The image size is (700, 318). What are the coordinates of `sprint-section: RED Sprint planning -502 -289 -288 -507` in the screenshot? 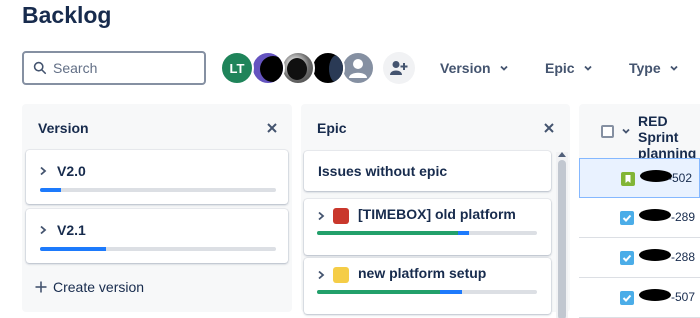 It's located at (639, 211).